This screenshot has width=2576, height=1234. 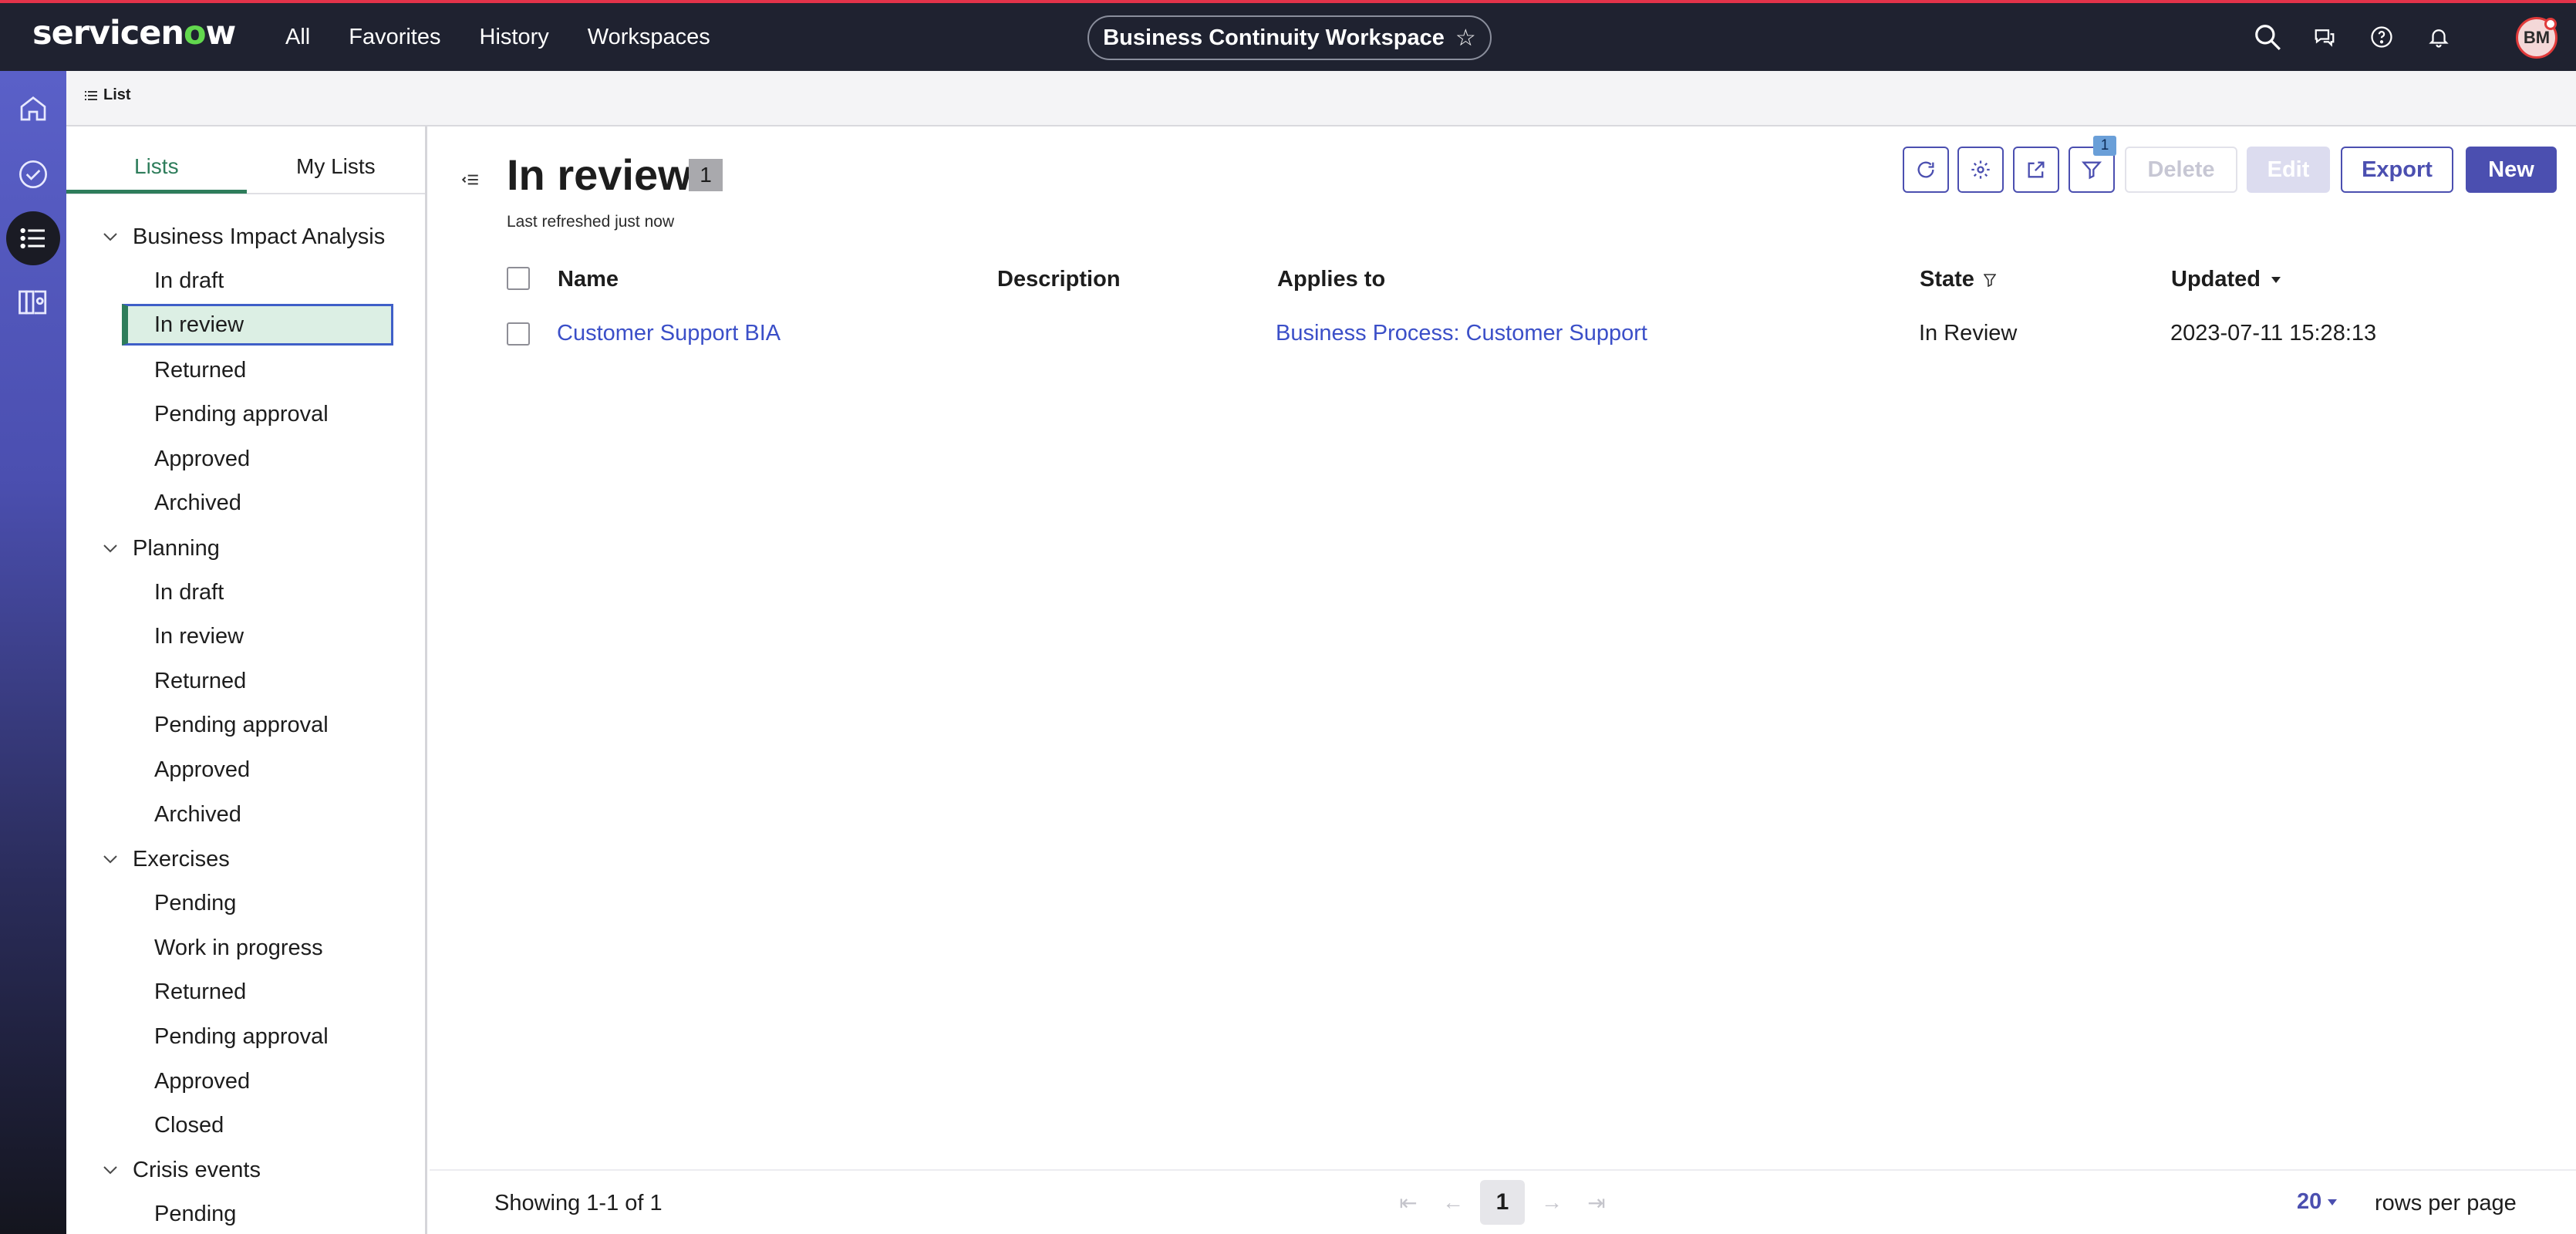 I want to click on group-label: Business Impact Analysis, so click(x=259, y=237).